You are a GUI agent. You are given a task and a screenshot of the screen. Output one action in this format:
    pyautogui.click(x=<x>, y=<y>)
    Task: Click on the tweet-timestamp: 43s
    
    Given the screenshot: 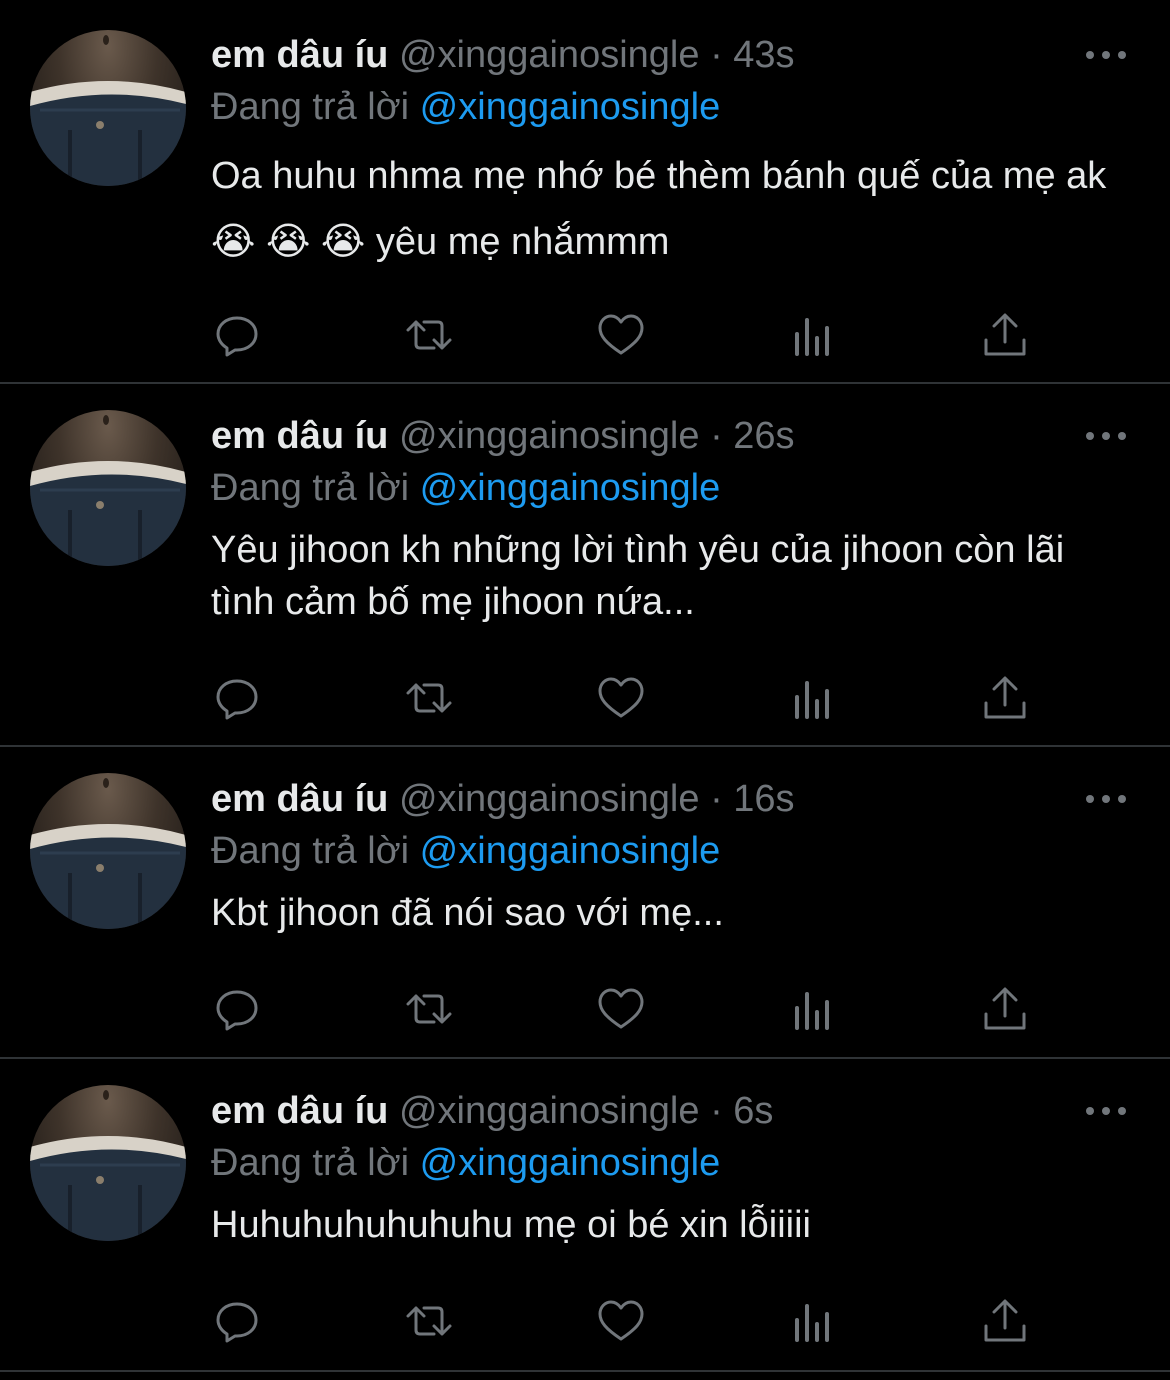 What is the action you would take?
    pyautogui.click(x=763, y=55)
    